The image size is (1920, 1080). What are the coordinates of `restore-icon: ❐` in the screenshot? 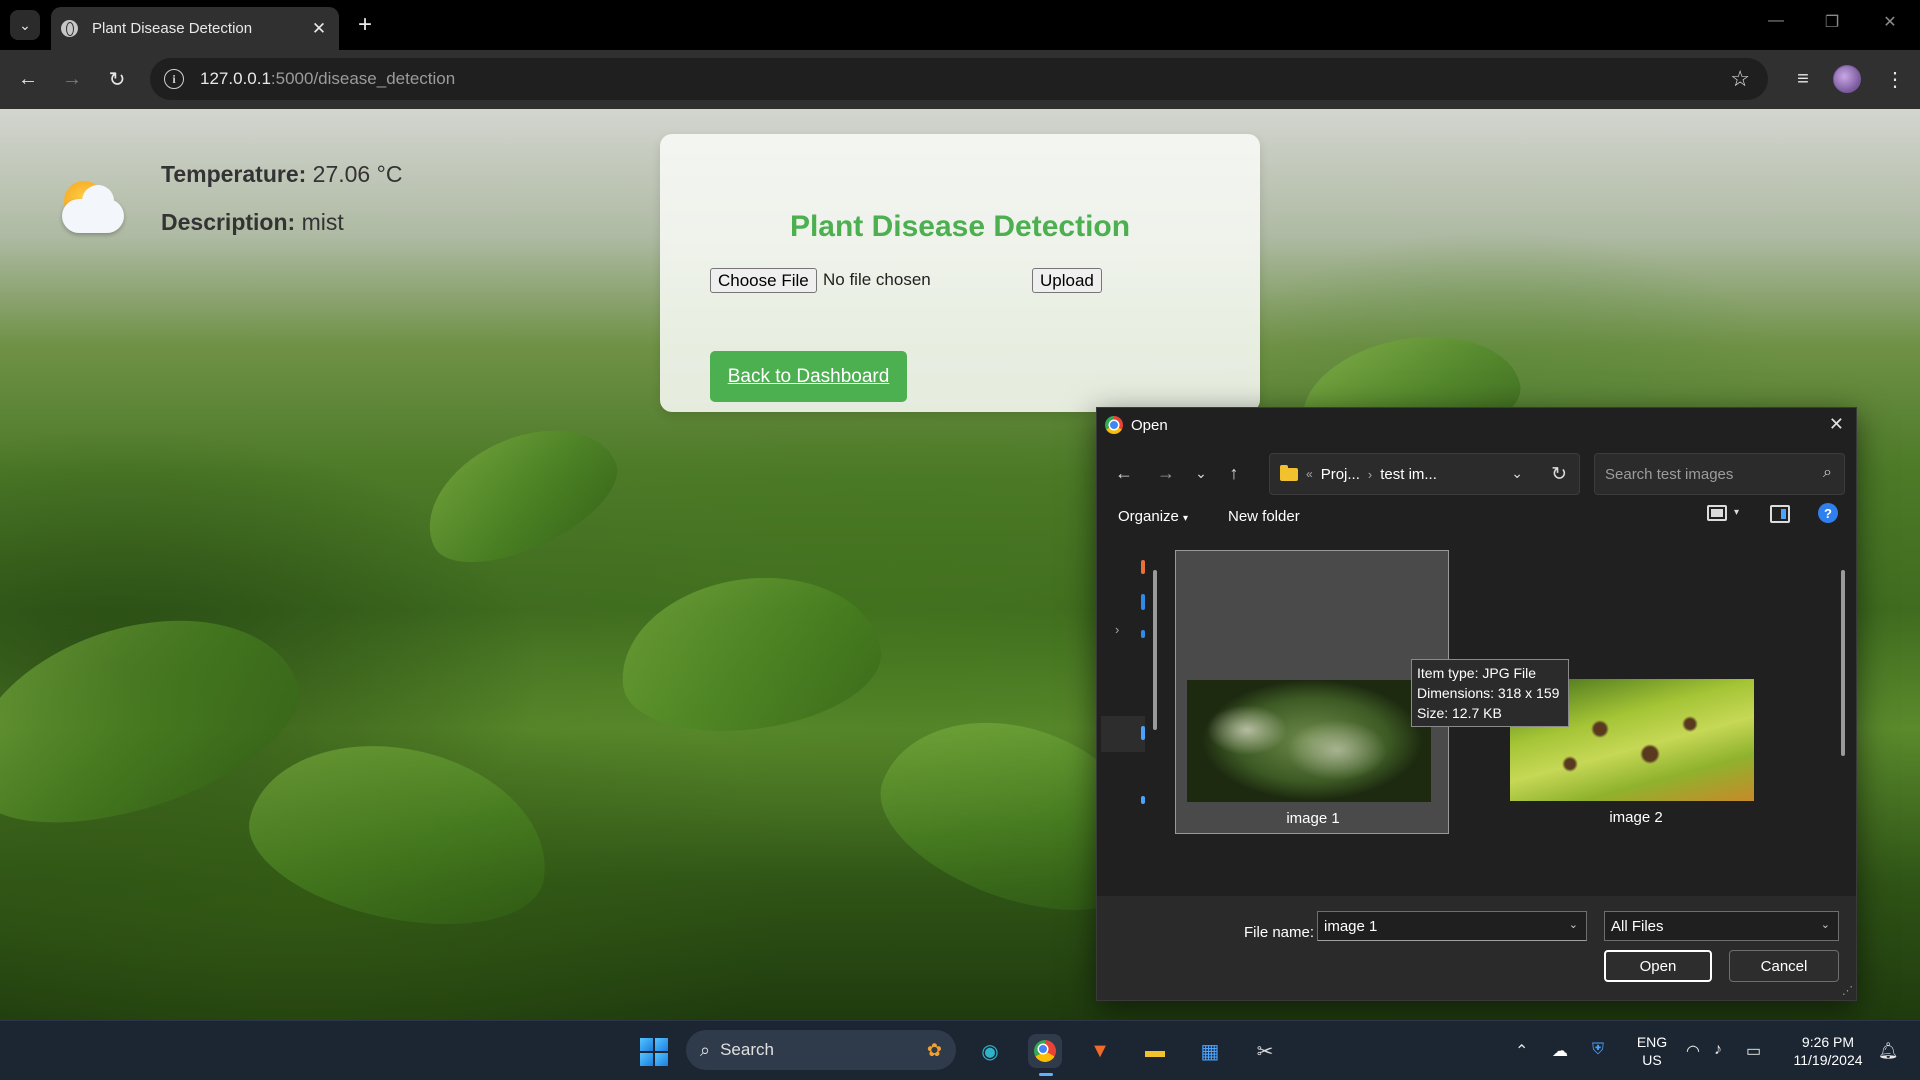 It's located at (1832, 22).